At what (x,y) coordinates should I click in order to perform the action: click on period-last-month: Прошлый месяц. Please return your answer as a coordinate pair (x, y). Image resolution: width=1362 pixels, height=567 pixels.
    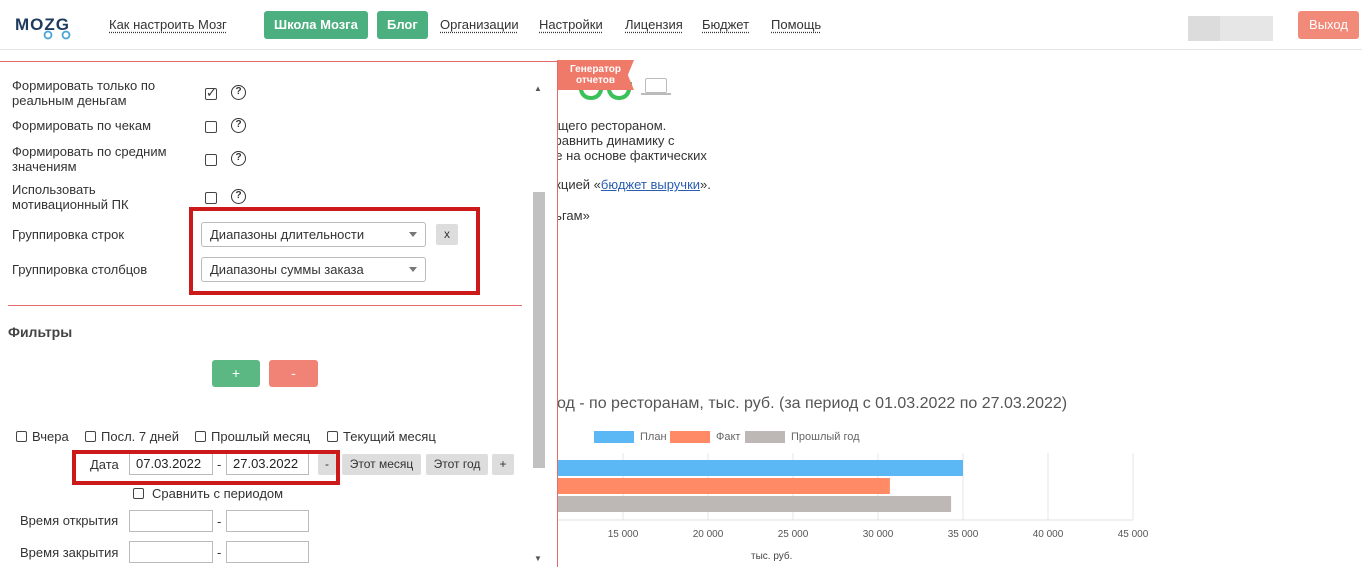
    Looking at the image, I should click on (252, 436).